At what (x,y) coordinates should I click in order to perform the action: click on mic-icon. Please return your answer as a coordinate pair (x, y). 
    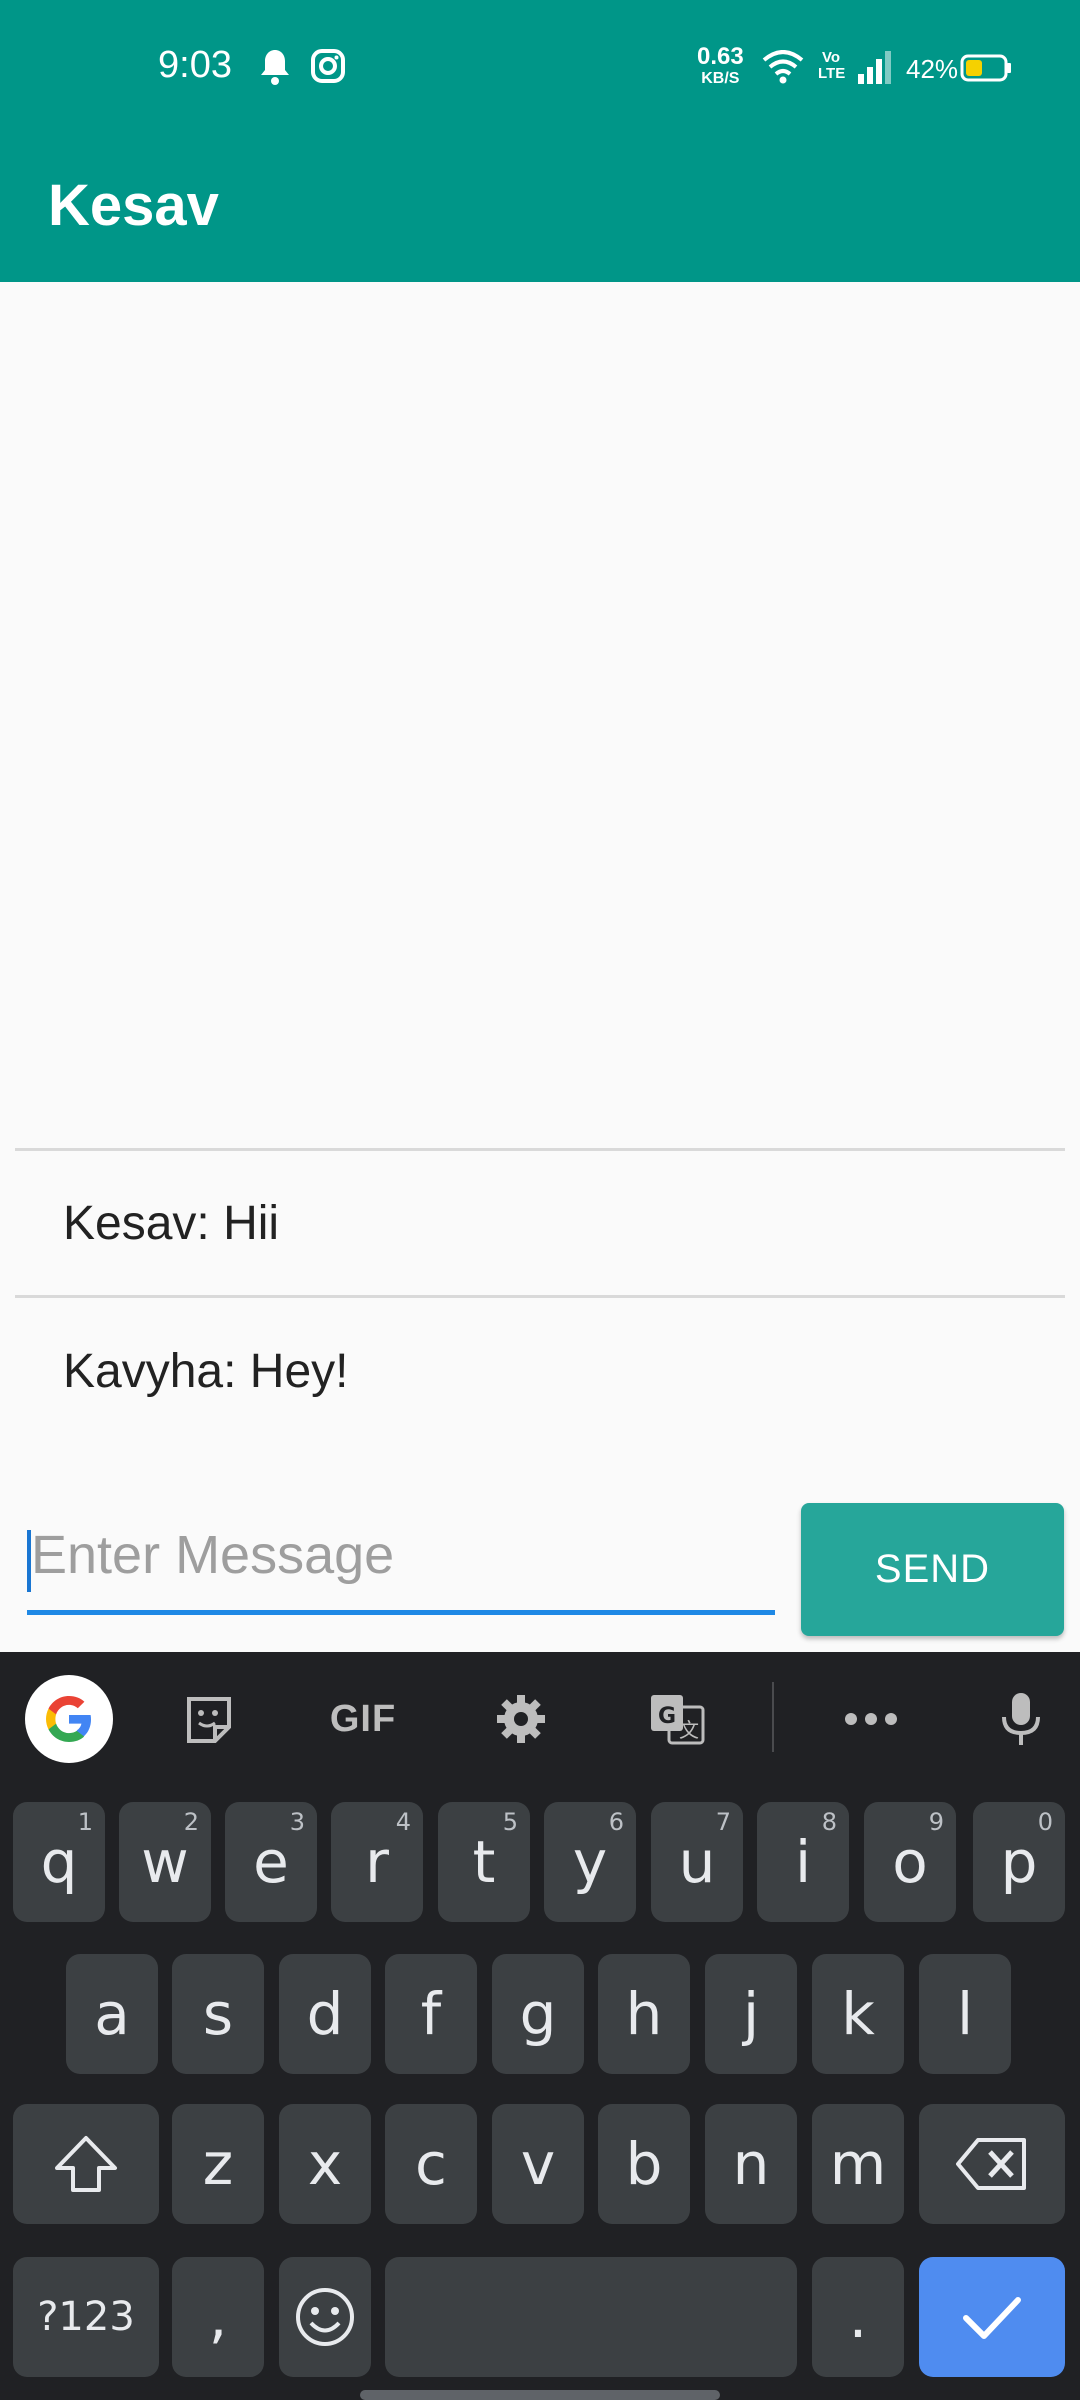
    Looking at the image, I should click on (1021, 1719).